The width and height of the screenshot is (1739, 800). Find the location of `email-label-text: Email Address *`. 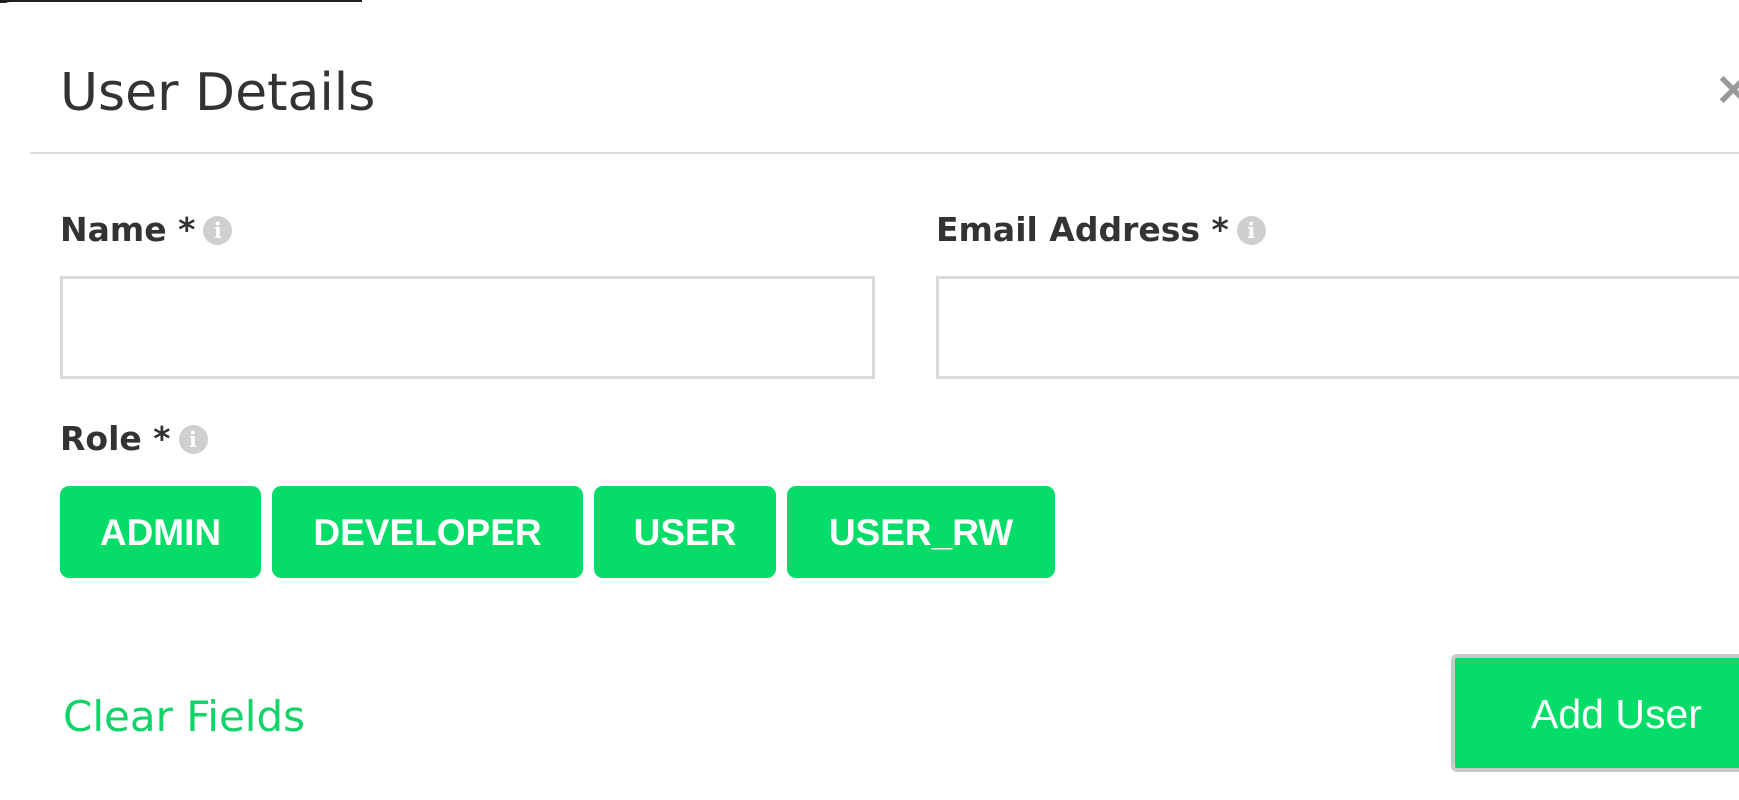

email-label-text: Email Address * is located at coordinates (1082, 229).